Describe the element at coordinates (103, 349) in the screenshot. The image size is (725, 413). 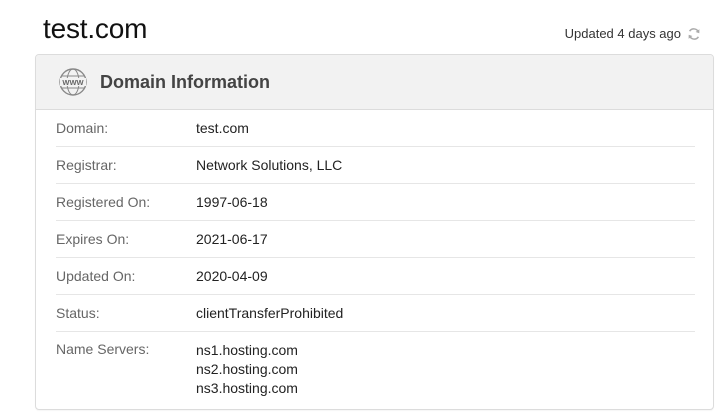
I see `row-label: Name Servers:` at that location.